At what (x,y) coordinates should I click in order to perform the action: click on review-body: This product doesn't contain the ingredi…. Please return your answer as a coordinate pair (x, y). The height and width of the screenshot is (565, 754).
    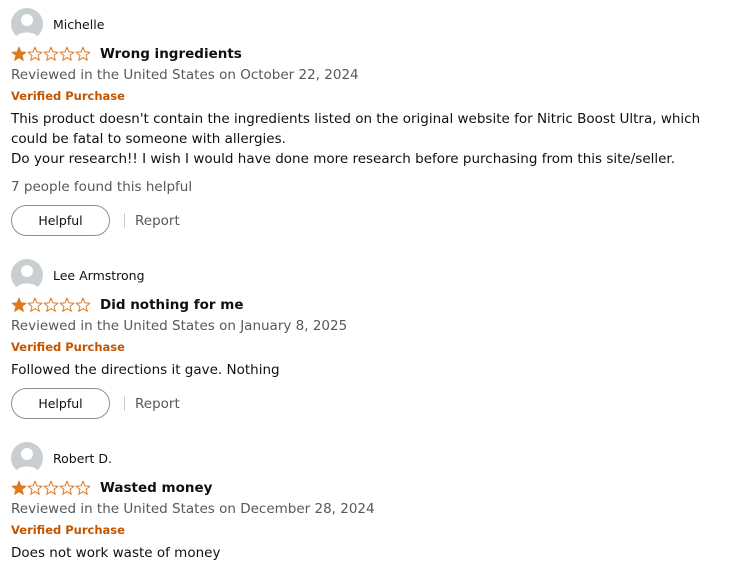
    Looking at the image, I should click on (371, 139).